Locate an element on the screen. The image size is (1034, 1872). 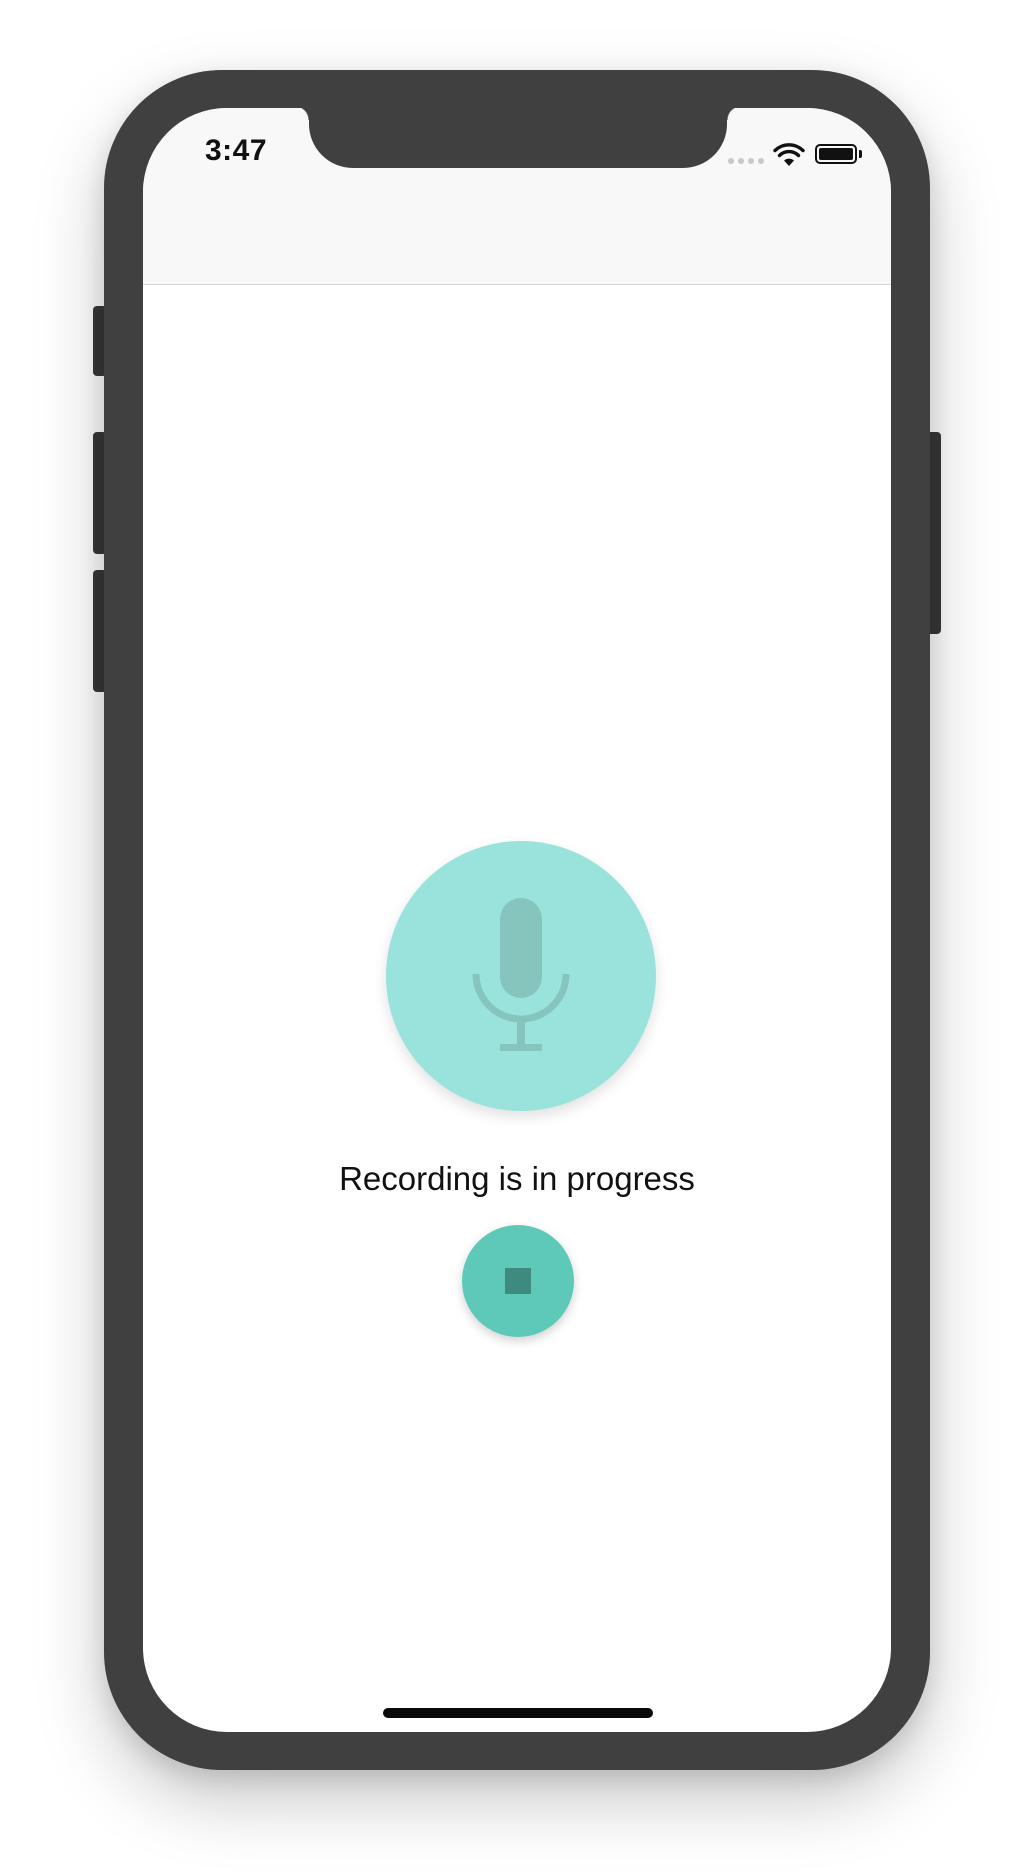
battery-icon is located at coordinates (836, 154).